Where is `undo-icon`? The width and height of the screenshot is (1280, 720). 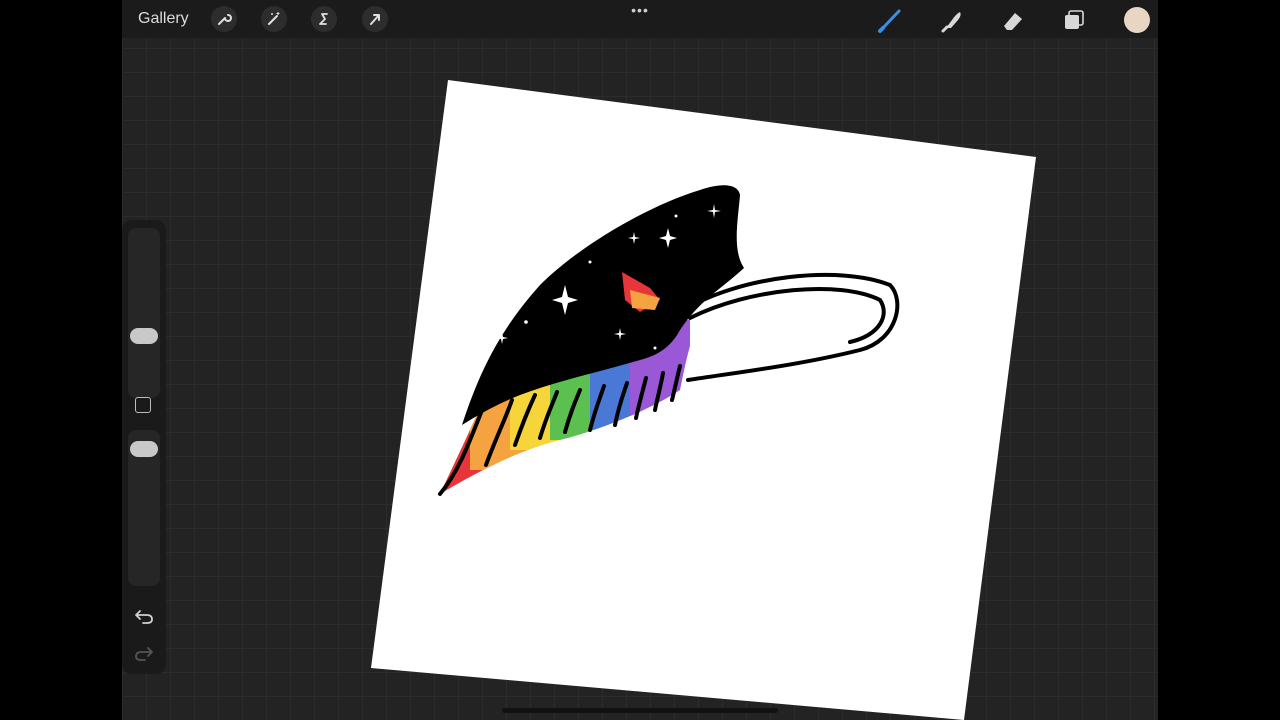
undo-icon is located at coordinates (144, 617).